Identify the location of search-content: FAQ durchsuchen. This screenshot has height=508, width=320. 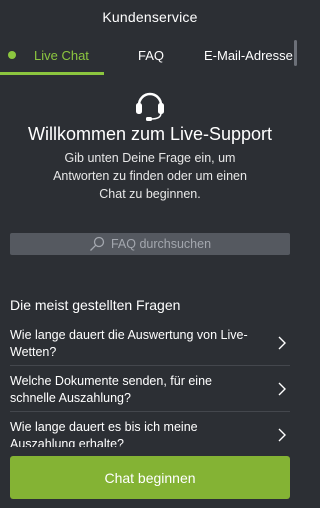
(150, 244).